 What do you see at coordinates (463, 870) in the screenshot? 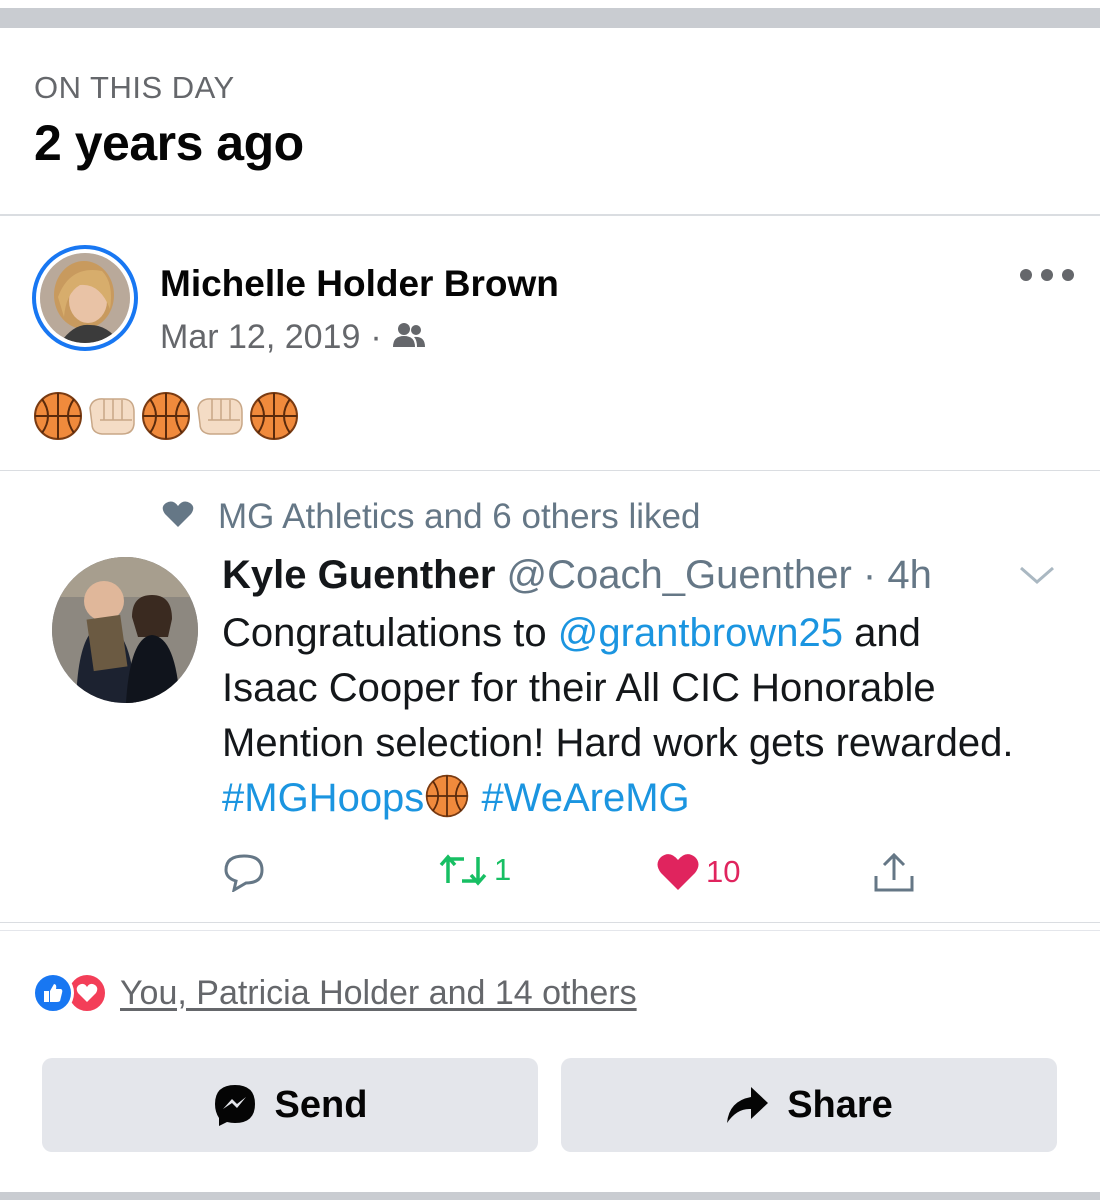
I see `retweet-icon` at bounding box center [463, 870].